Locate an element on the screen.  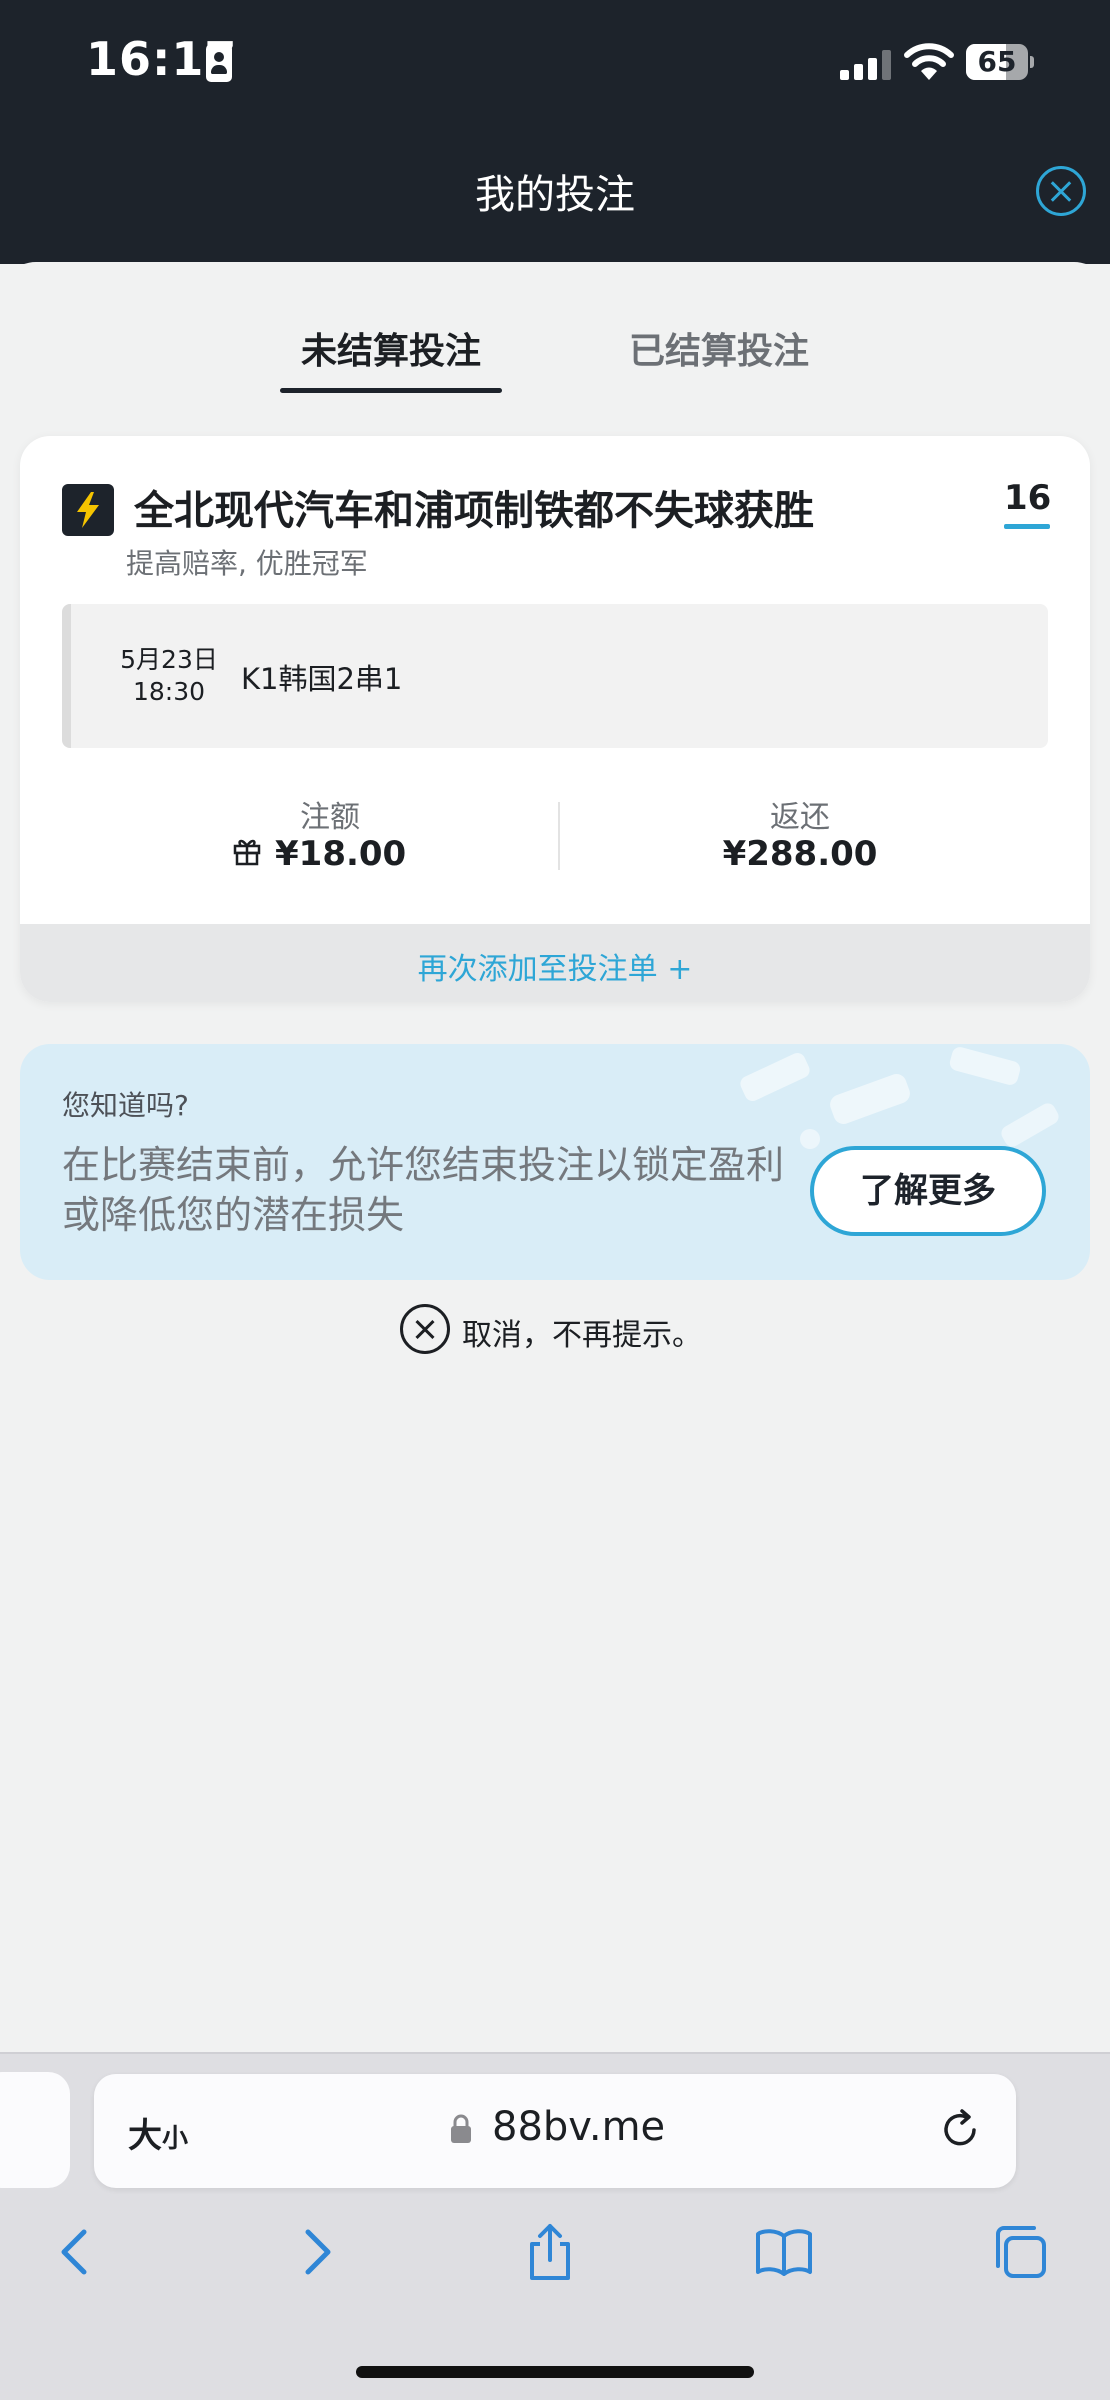
lightning-bolt-icon is located at coordinates (88, 510).